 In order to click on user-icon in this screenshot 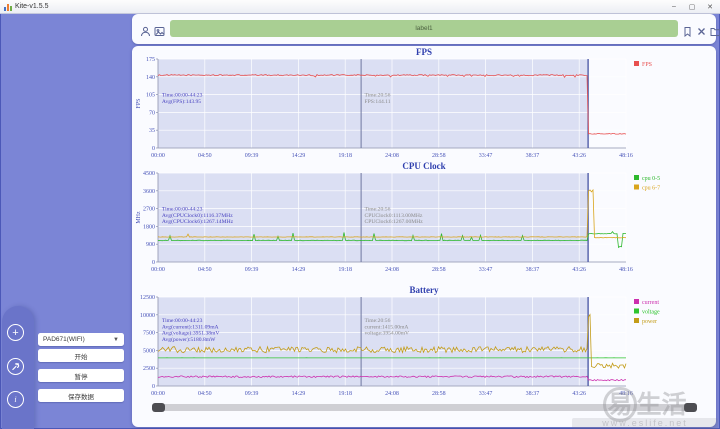, I will do `click(145, 30)`.